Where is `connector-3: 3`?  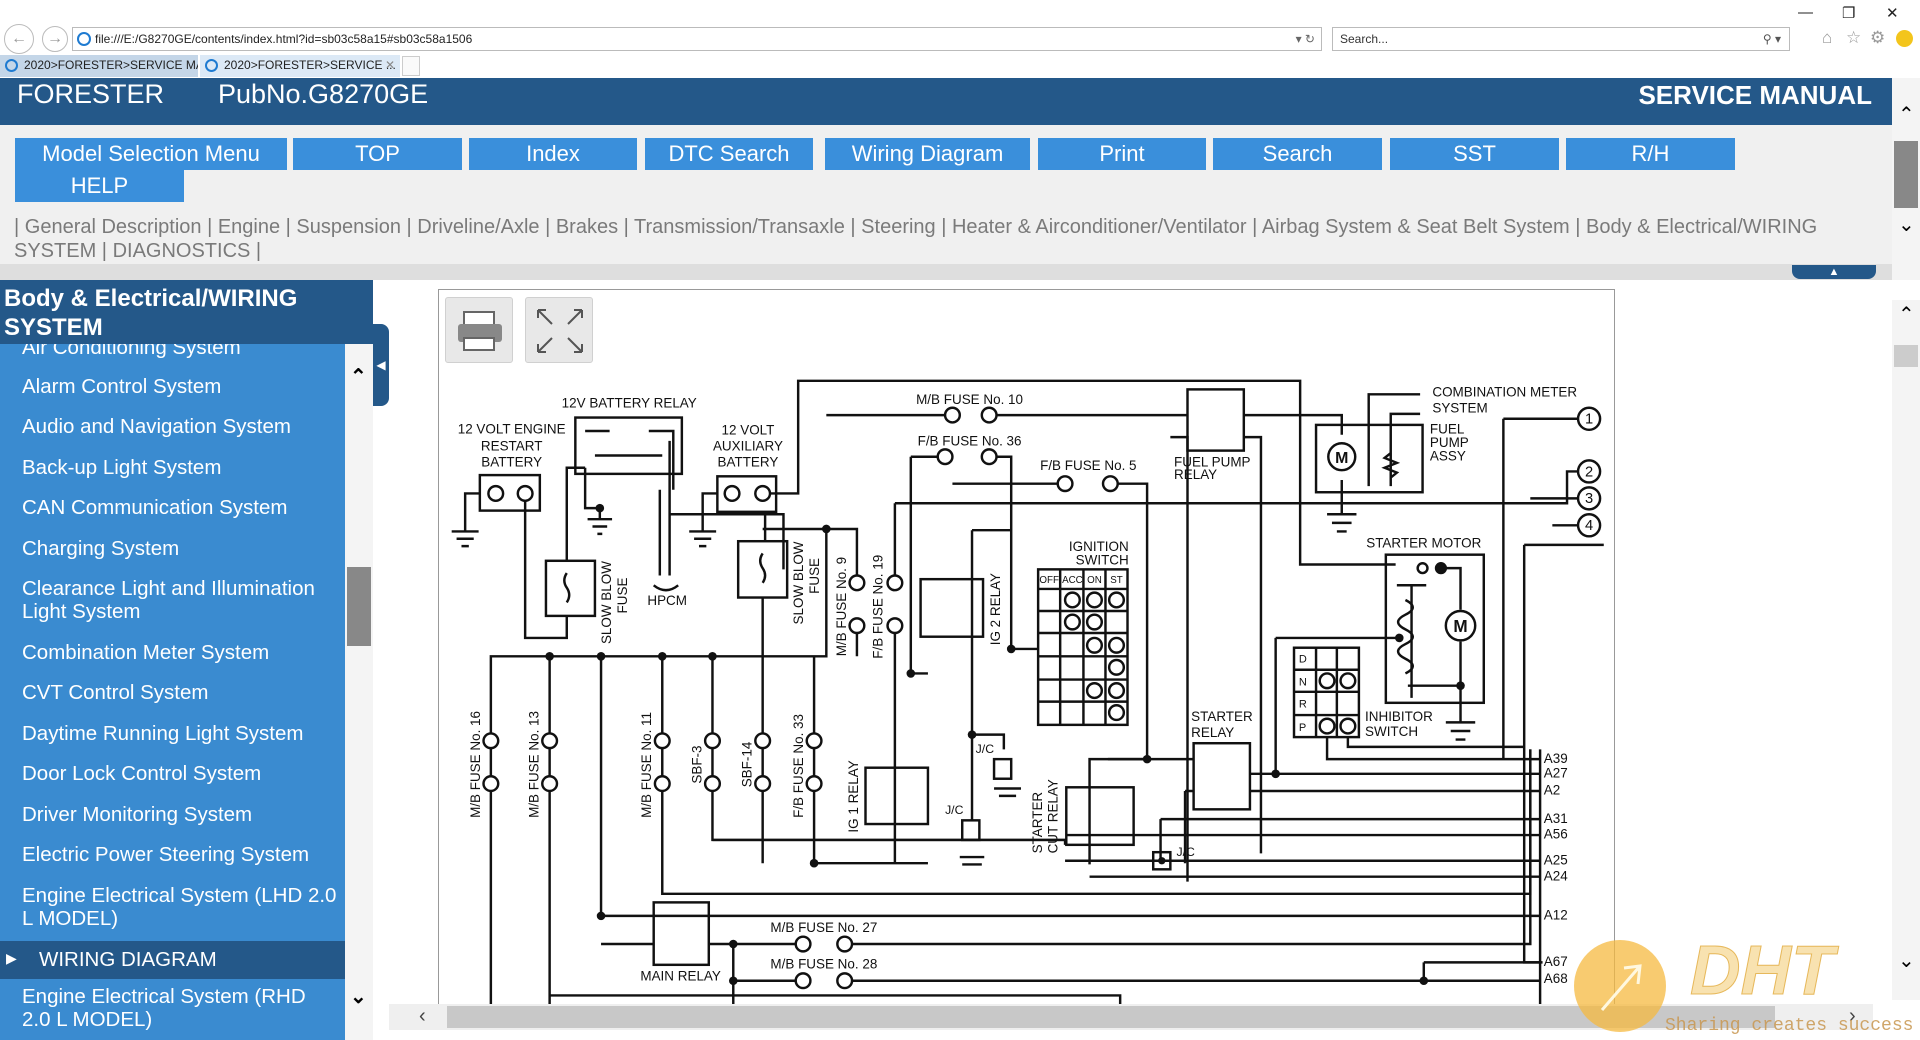 connector-3: 3 is located at coordinates (1589, 499).